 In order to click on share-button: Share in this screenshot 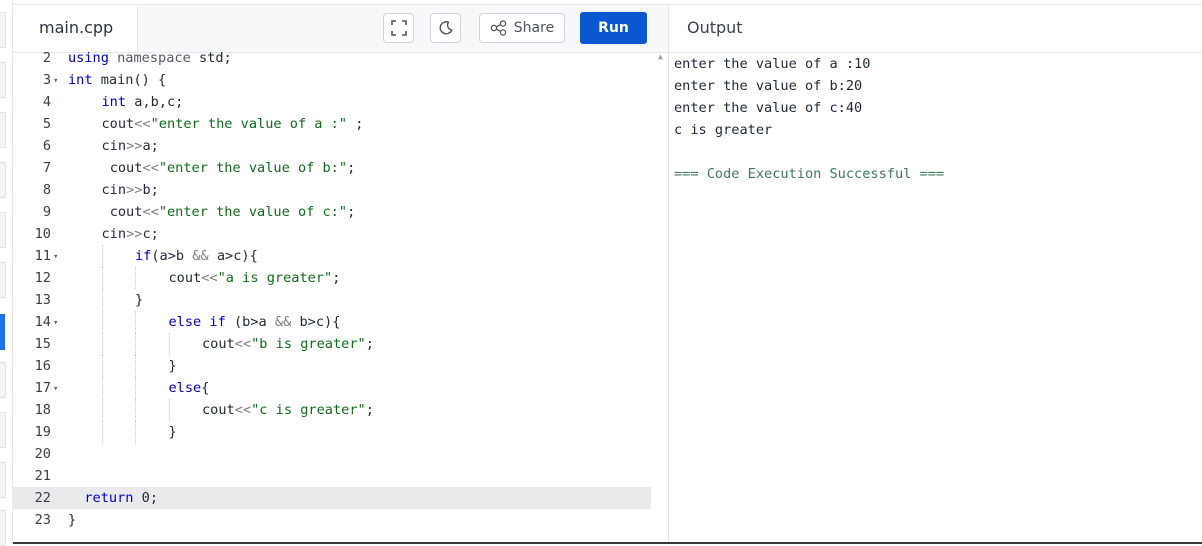, I will do `click(522, 28)`.